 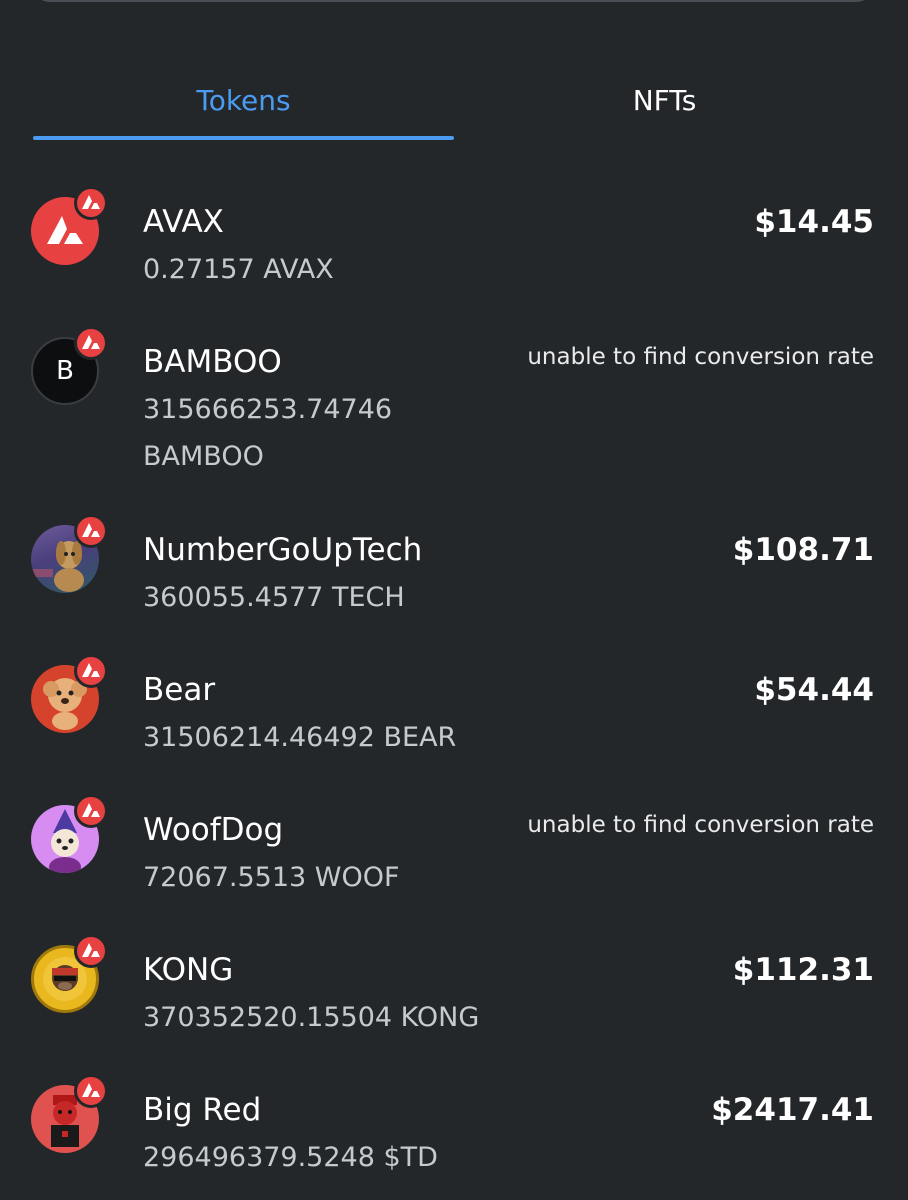 What do you see at coordinates (814, 222) in the screenshot?
I see `token-value: $14.45` at bounding box center [814, 222].